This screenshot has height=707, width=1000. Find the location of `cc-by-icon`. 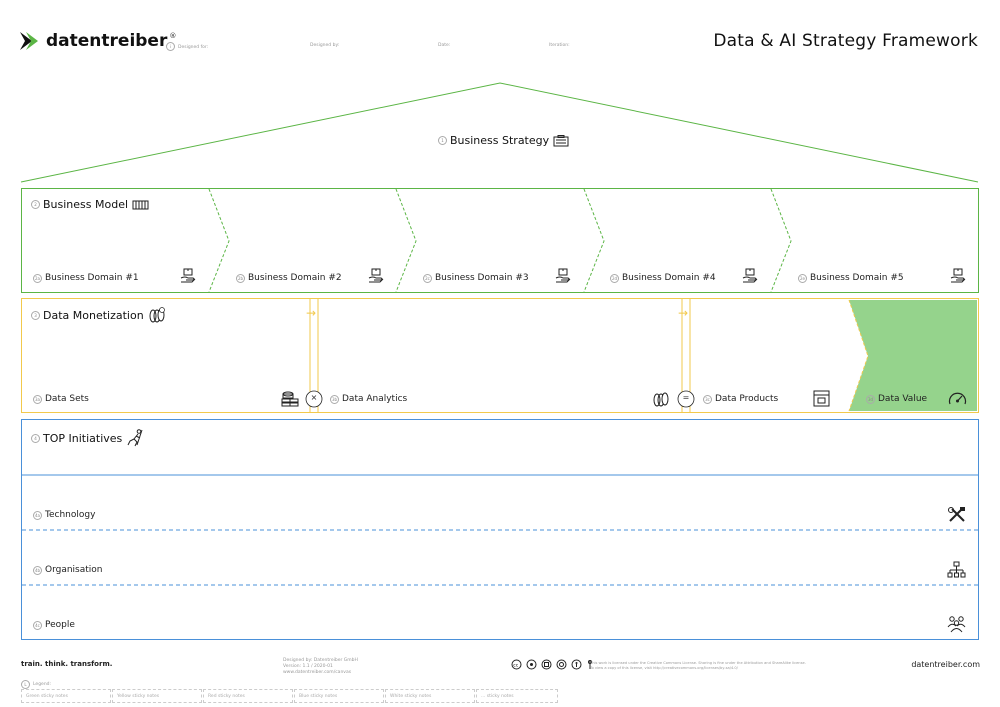

cc-by-icon is located at coordinates (531, 664).